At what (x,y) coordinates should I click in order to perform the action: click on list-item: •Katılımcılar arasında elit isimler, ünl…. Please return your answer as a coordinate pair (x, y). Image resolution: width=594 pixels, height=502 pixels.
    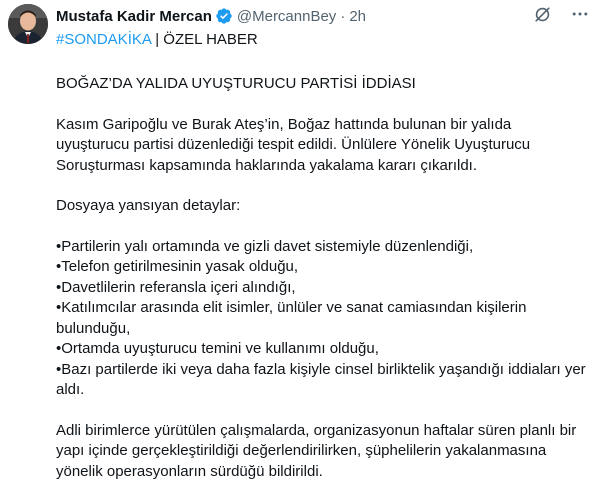
    Looking at the image, I should click on (291, 318).